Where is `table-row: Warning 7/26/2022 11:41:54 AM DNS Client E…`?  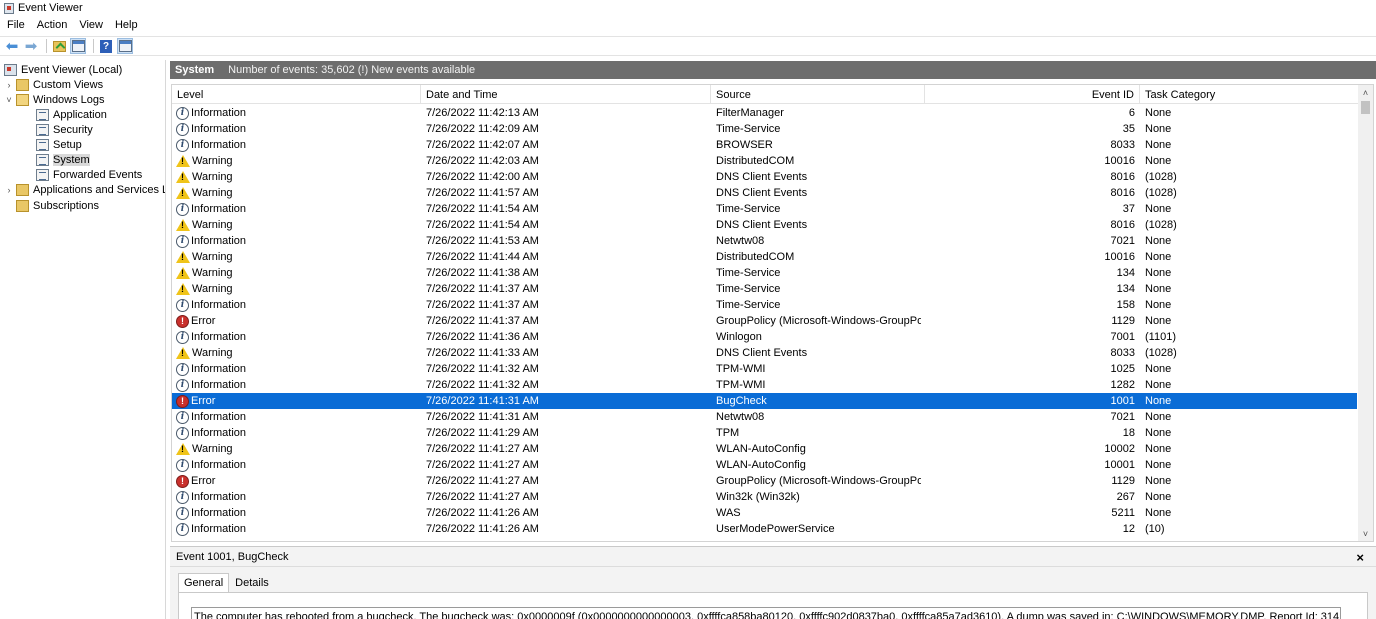 table-row: Warning 7/26/2022 11:41:54 AM DNS Client E… is located at coordinates (764, 225).